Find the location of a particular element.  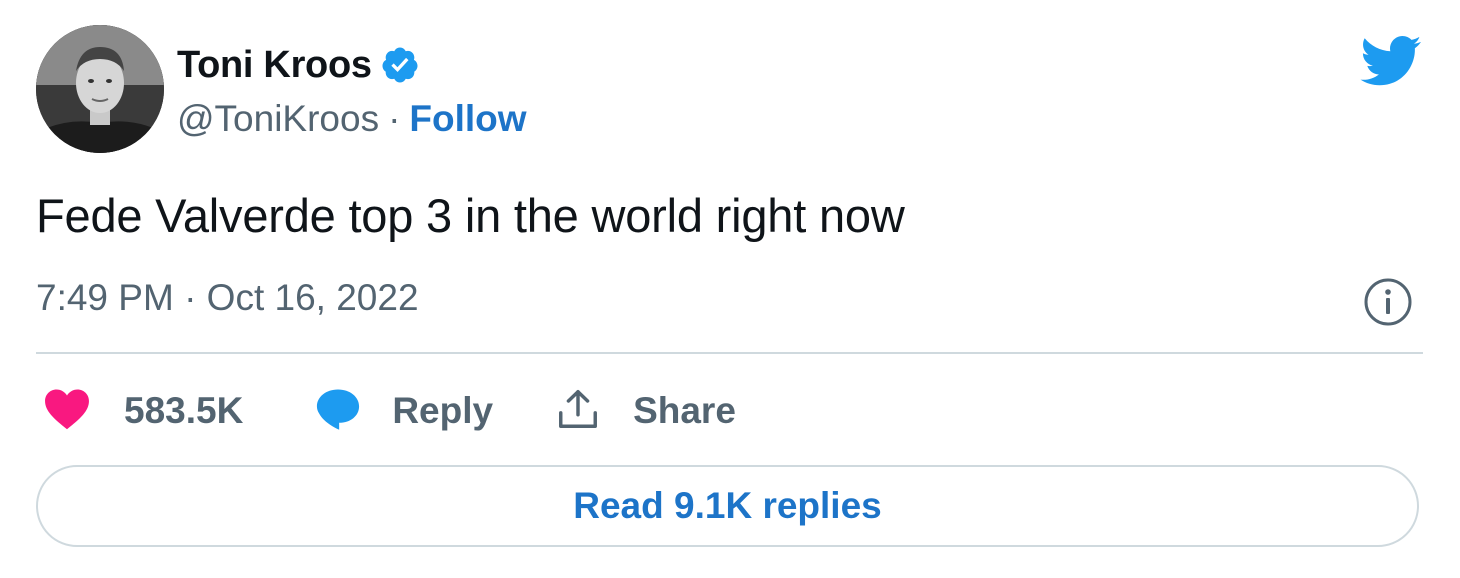

read-replies-label: Read 9.1K replies is located at coordinates (727, 505).